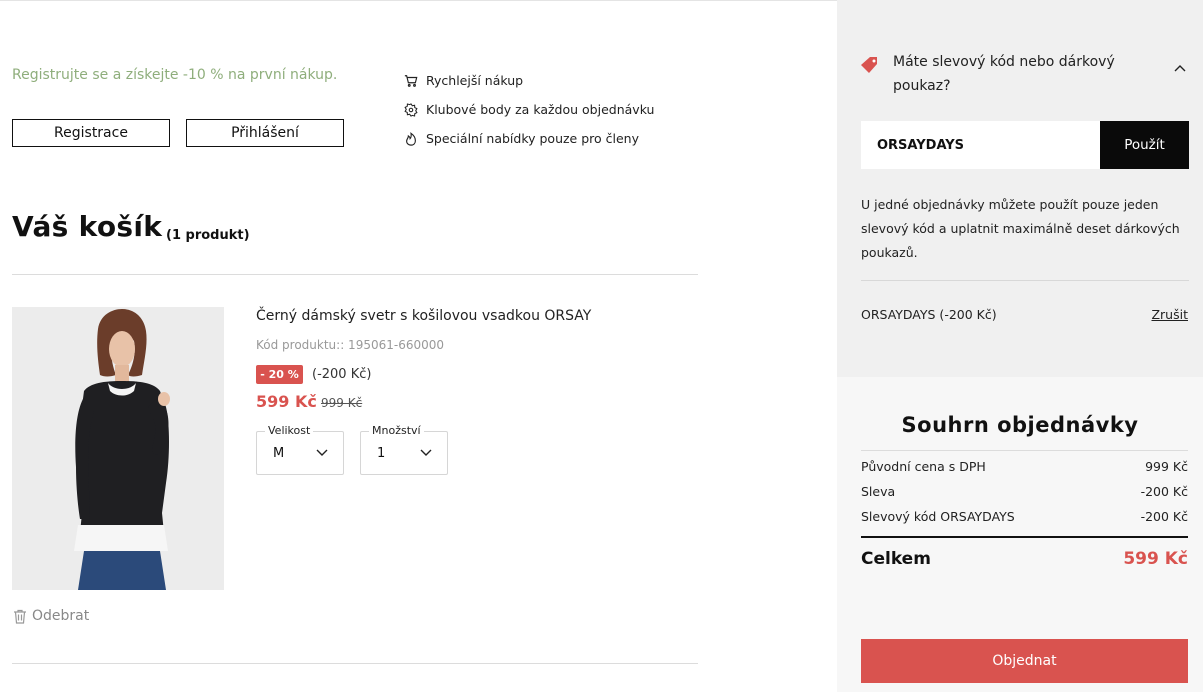  Describe the element at coordinates (1024, 661) in the screenshot. I see `place-order-button: Objednat` at that location.